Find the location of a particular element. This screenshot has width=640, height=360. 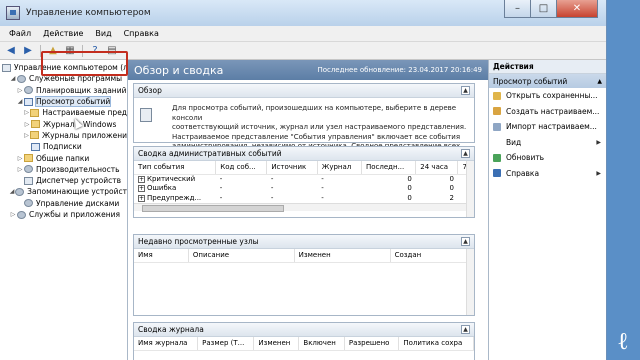

table-row: + Критический - - -0 0 is located at coordinates (304, 179).